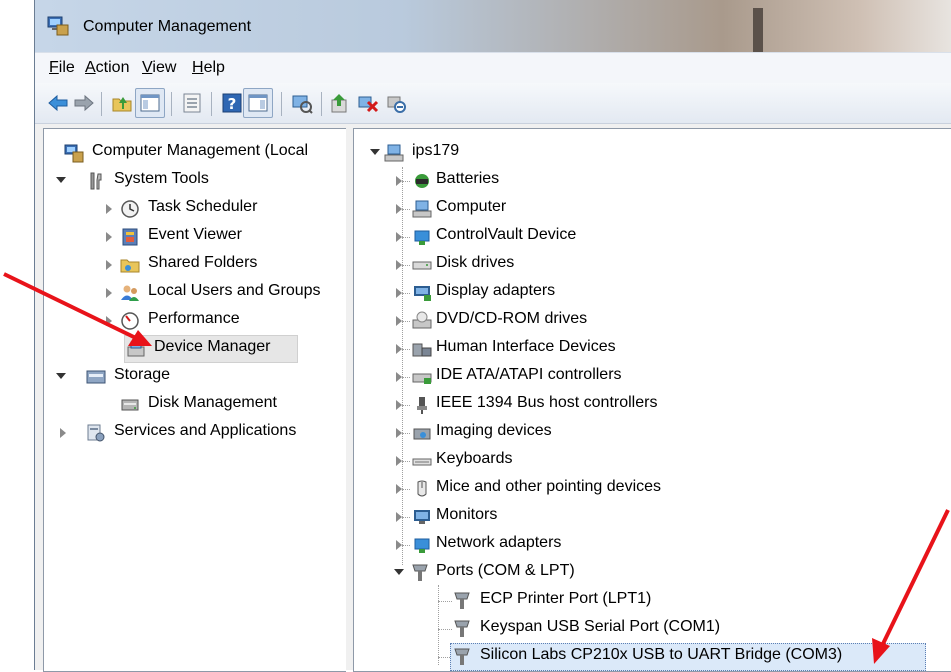 The image size is (951, 672). I want to click on tree-item-label: Device Manager, so click(212, 346).